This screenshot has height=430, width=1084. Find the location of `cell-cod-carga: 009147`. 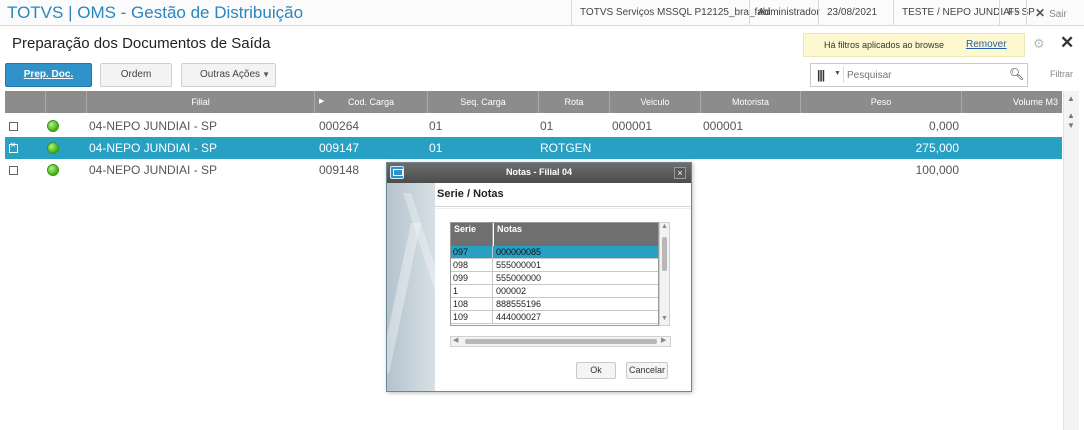

cell-cod-carga: 009147 is located at coordinates (339, 148).